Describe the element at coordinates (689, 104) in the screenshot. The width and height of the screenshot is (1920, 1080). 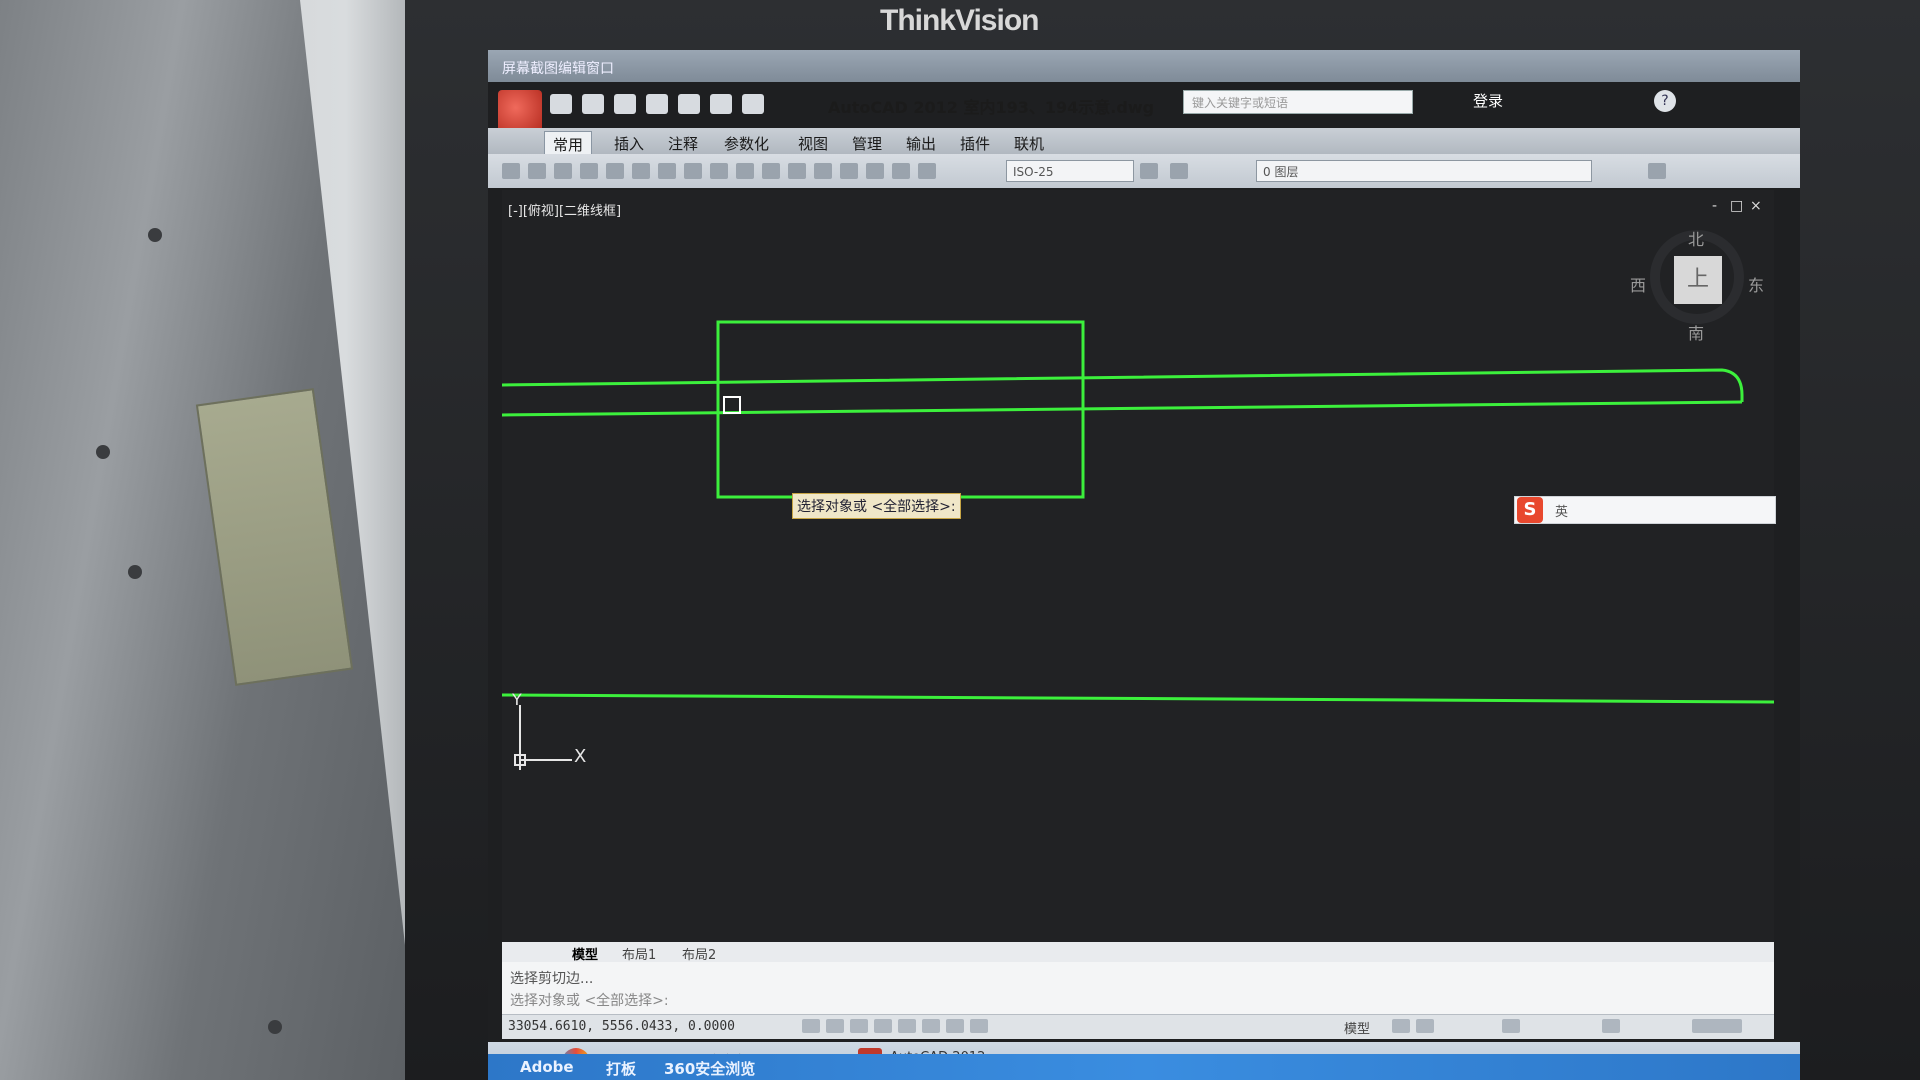
I see `print-icon` at that location.